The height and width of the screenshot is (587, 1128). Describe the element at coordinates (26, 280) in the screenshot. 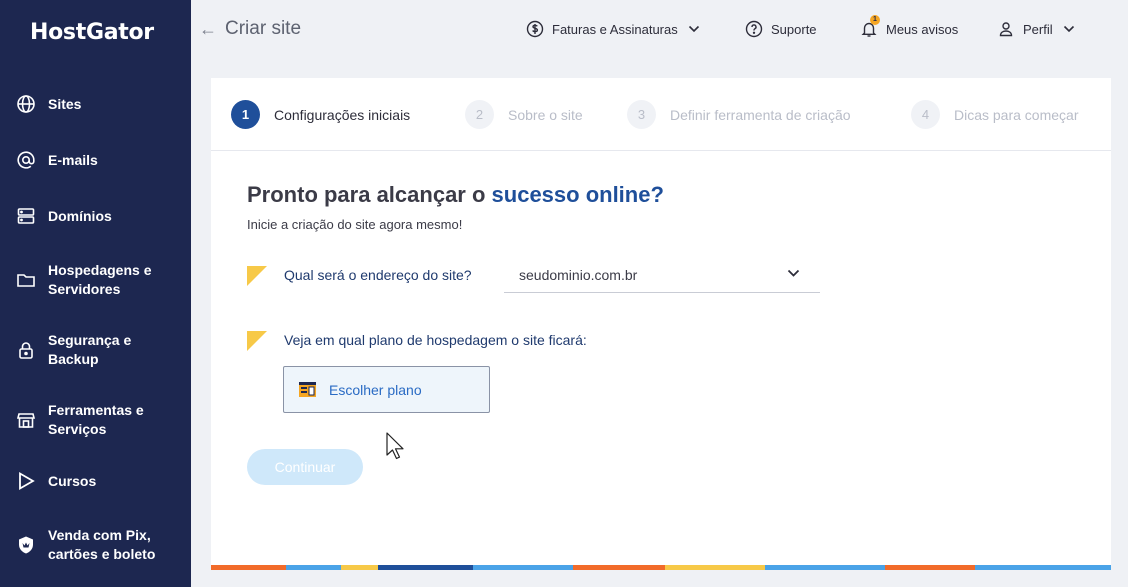

I see `folder-icon` at that location.